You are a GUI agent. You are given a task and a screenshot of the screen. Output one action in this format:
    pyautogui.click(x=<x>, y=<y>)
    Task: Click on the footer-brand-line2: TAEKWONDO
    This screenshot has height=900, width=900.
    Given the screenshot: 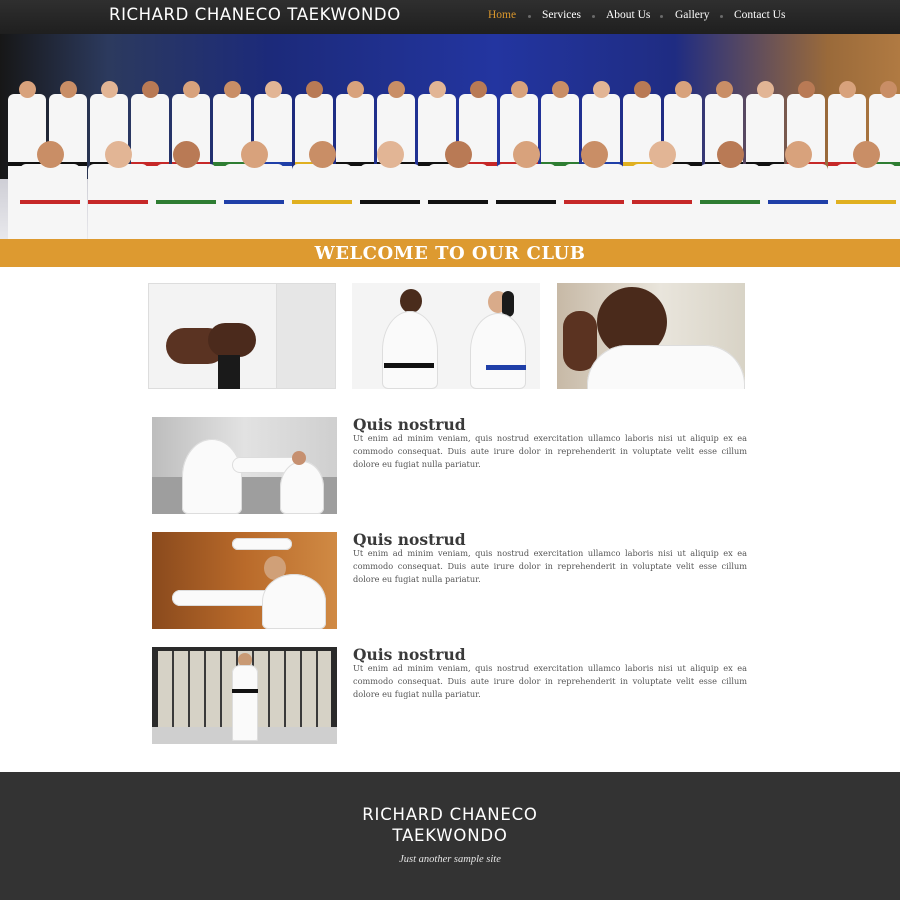 What is the action you would take?
    pyautogui.click(x=450, y=835)
    